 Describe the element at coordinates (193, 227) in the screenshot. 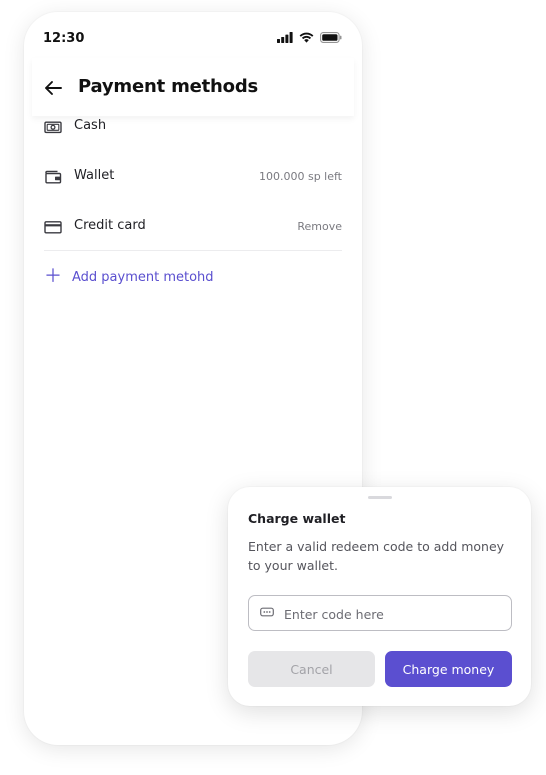

I see `payment-method-credit-card: Credit card Remove` at that location.